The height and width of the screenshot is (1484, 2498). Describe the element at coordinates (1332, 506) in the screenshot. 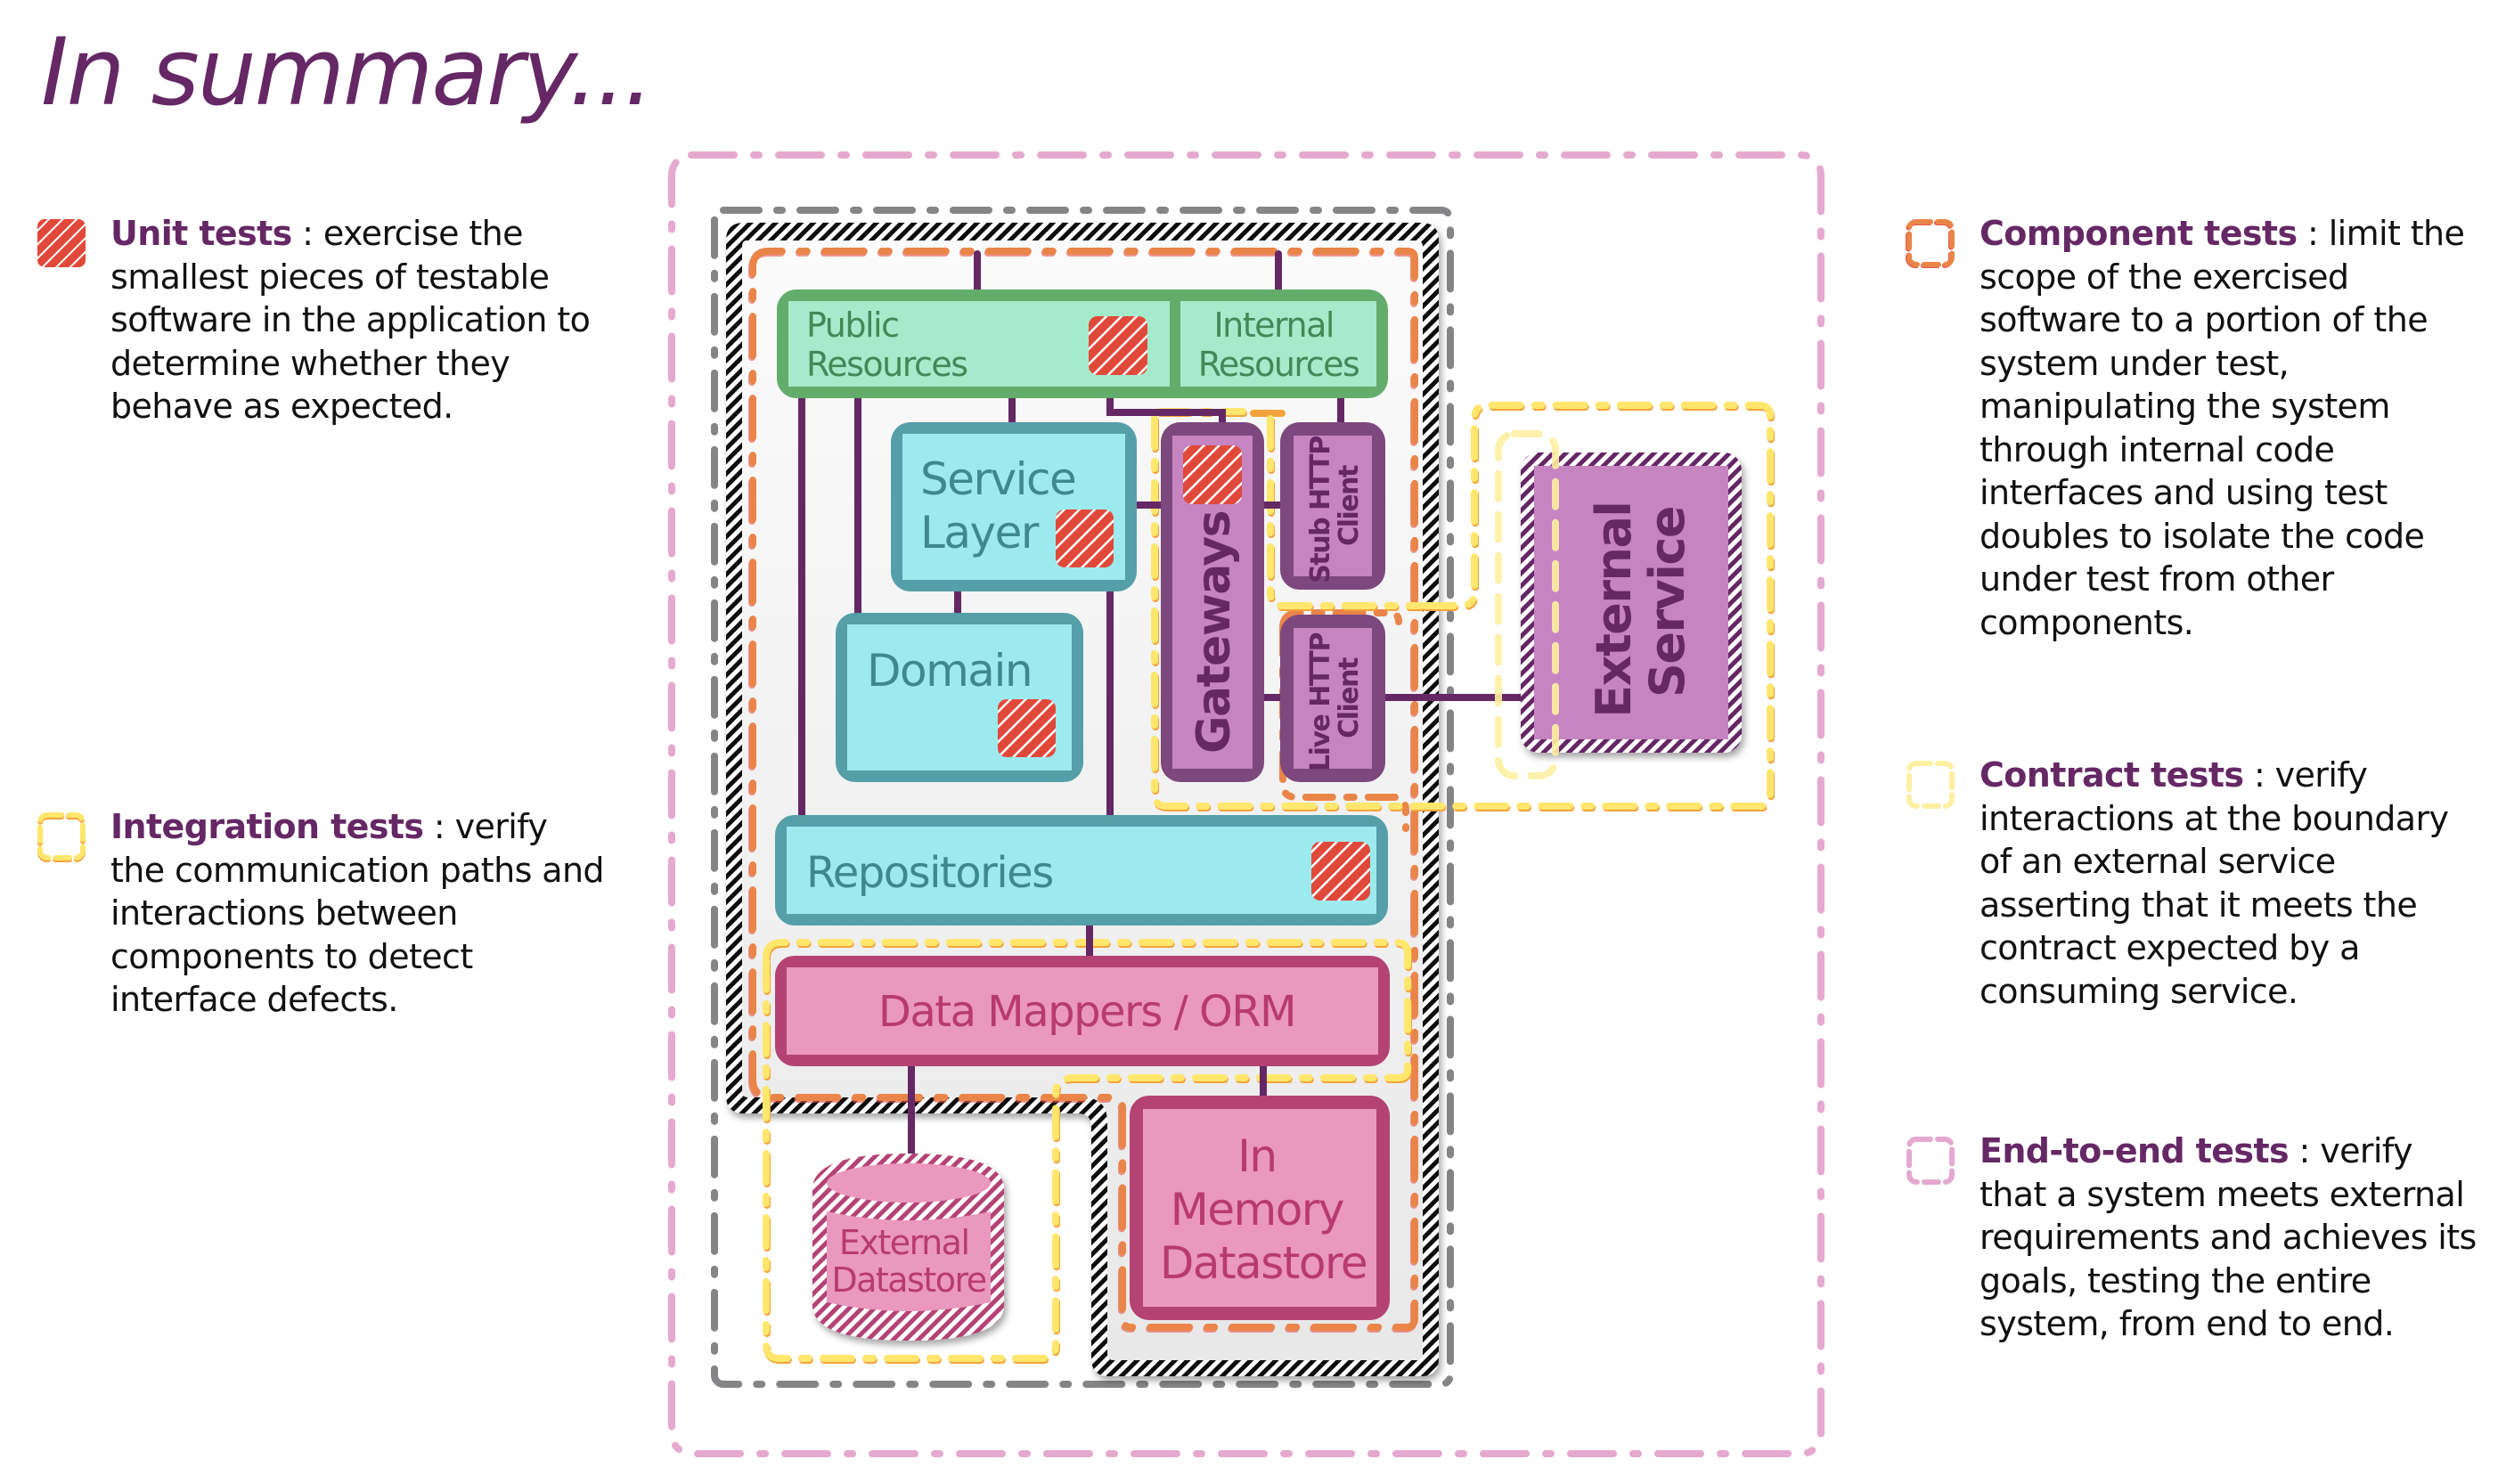

I see `stub-http-client-box: Stub HTTP Client` at that location.